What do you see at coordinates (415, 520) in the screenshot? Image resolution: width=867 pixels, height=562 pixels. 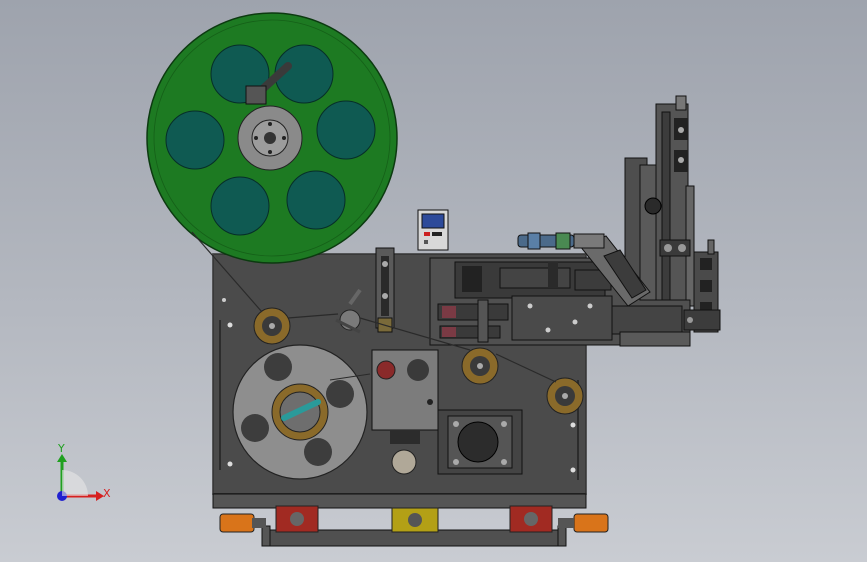 I see `clamp-center` at bounding box center [415, 520].